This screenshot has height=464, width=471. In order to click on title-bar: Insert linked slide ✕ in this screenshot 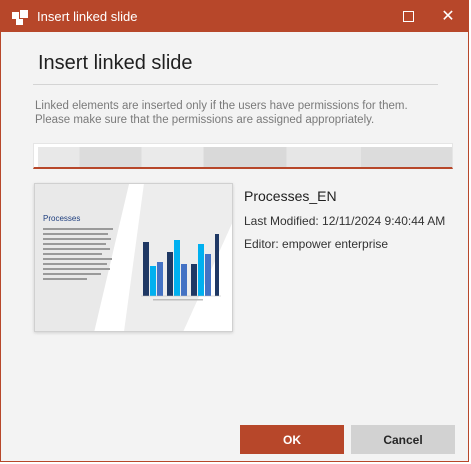, I will do `click(234, 16)`.